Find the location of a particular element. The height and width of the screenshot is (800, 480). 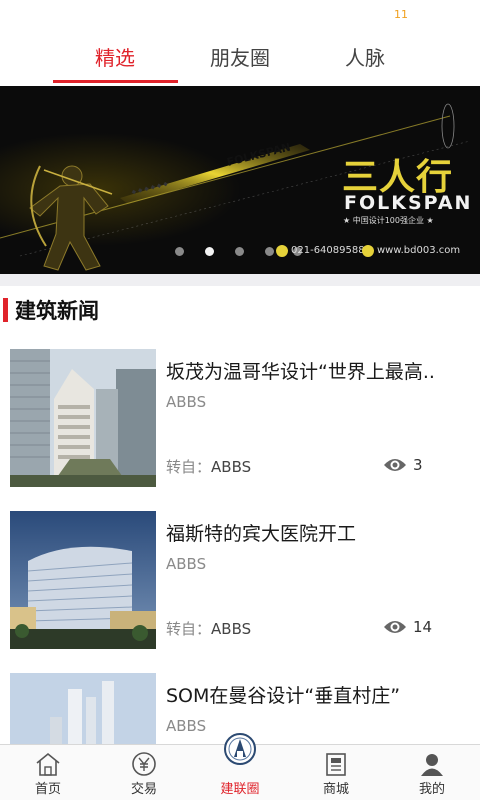

nav-label: 建联圈 is located at coordinates (240, 789).